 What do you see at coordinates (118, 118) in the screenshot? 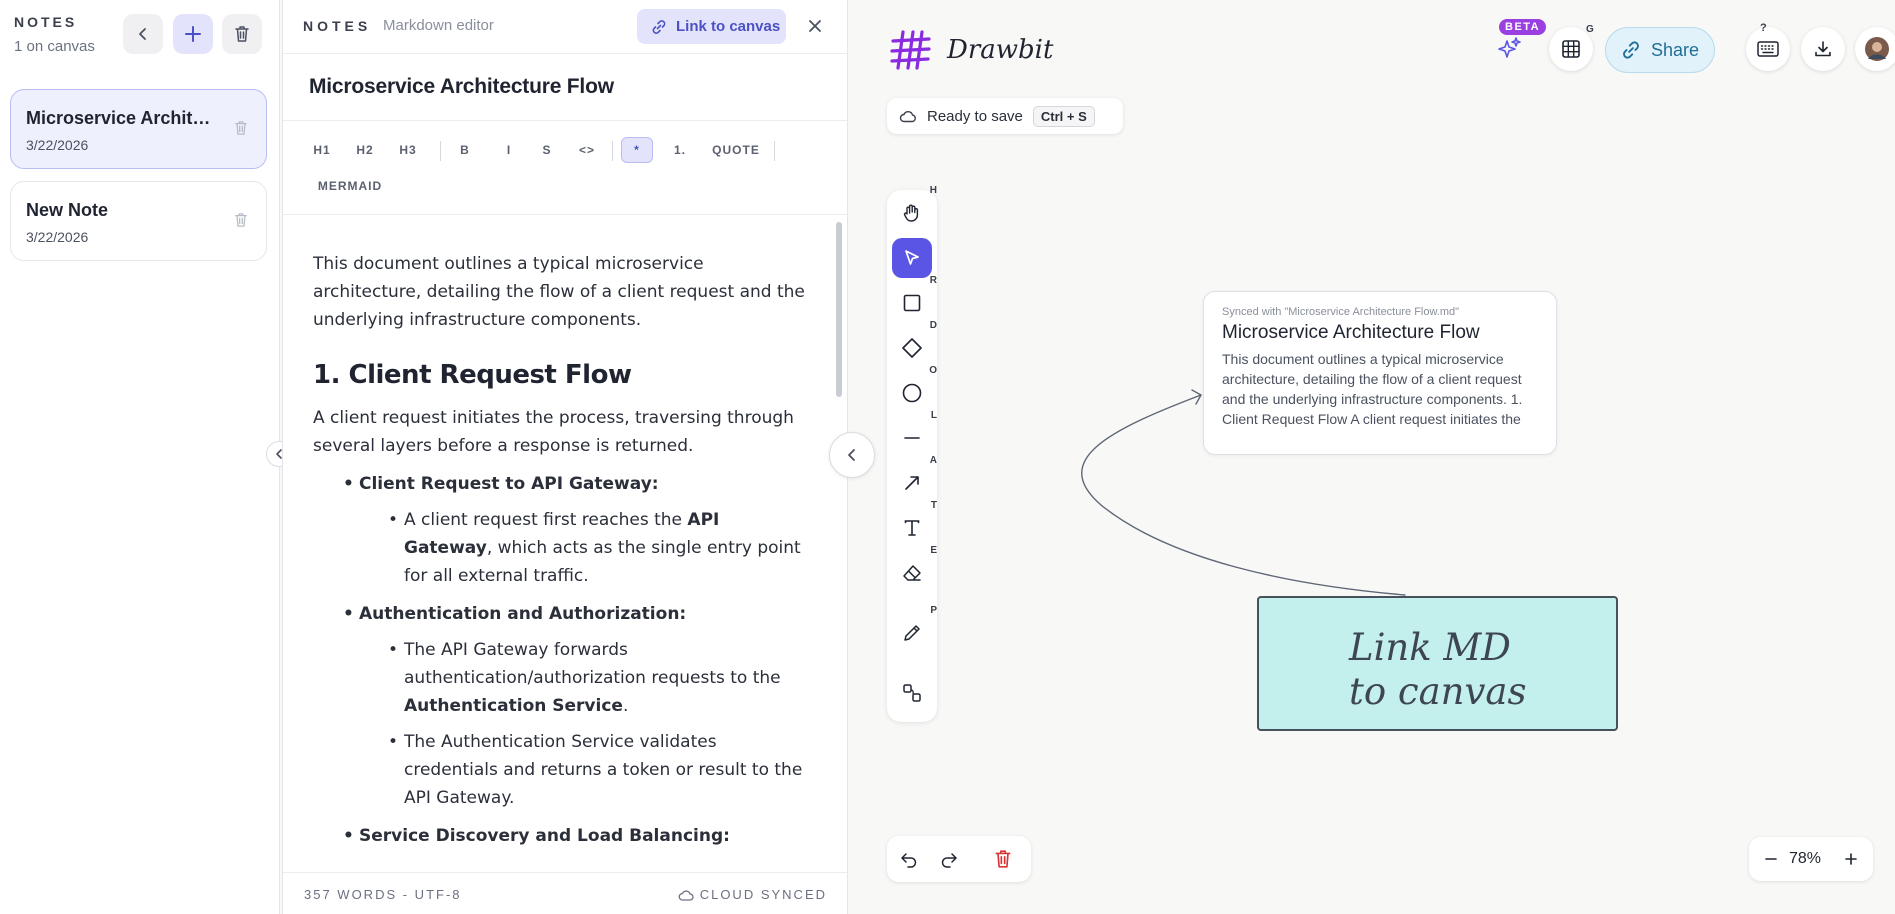
I see `note-item-title: Microservice Architecture Flow` at bounding box center [118, 118].